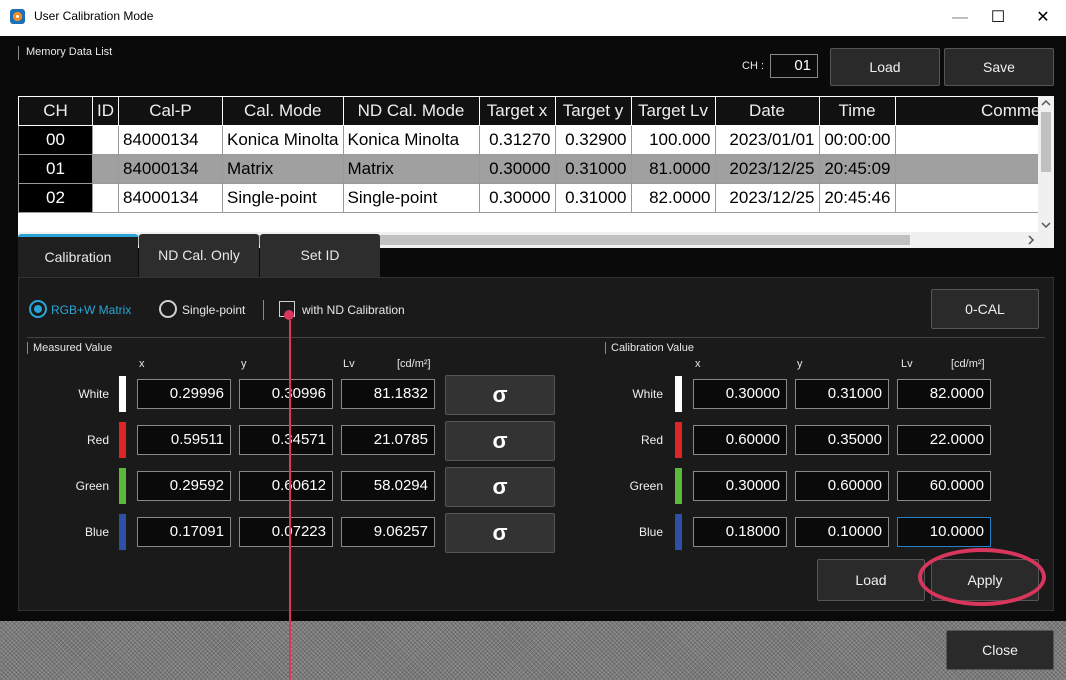  I want to click on measured-y-header: y, so click(244, 364).